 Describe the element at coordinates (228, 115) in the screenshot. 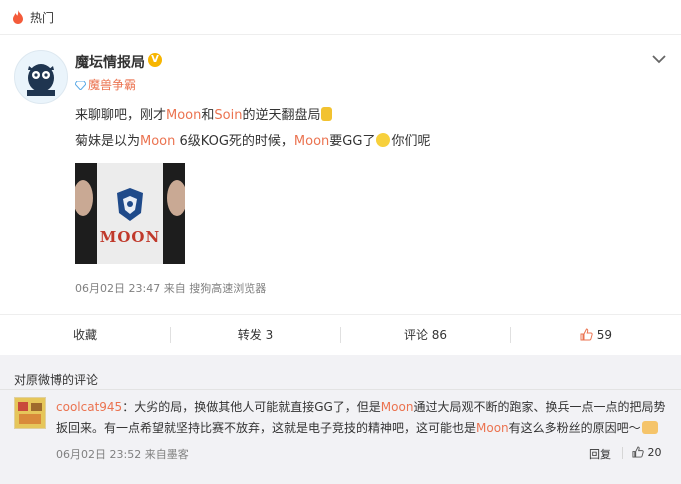

I see `hashtag-link: Soin` at that location.